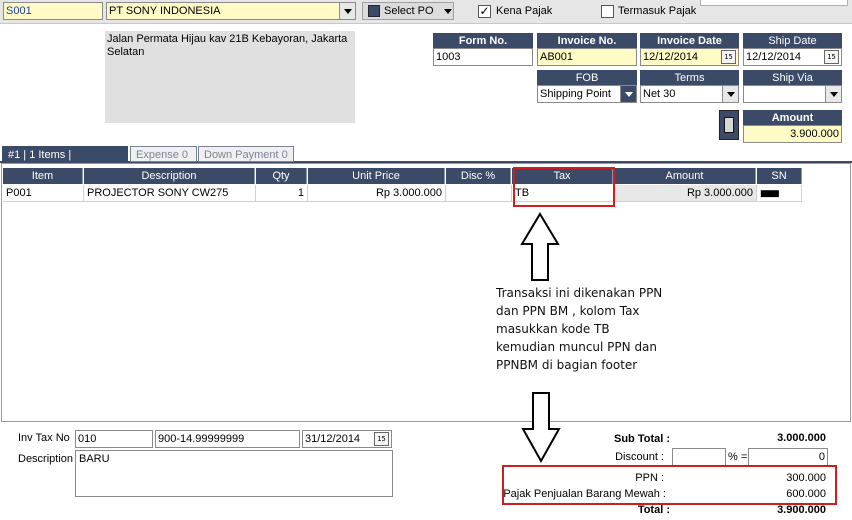 This screenshot has height=520, width=852. What do you see at coordinates (641, 439) in the screenshot?
I see `subtotal-label: Sub Total :` at bounding box center [641, 439].